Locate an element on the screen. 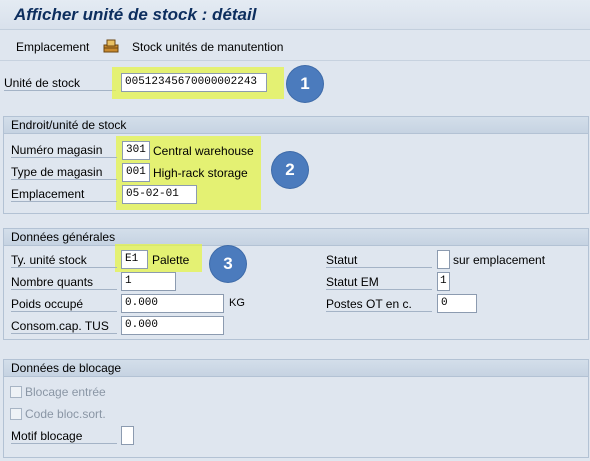 Image resolution: width=590 pixels, height=461 pixels. ty-unite-text: Palette is located at coordinates (171, 260).